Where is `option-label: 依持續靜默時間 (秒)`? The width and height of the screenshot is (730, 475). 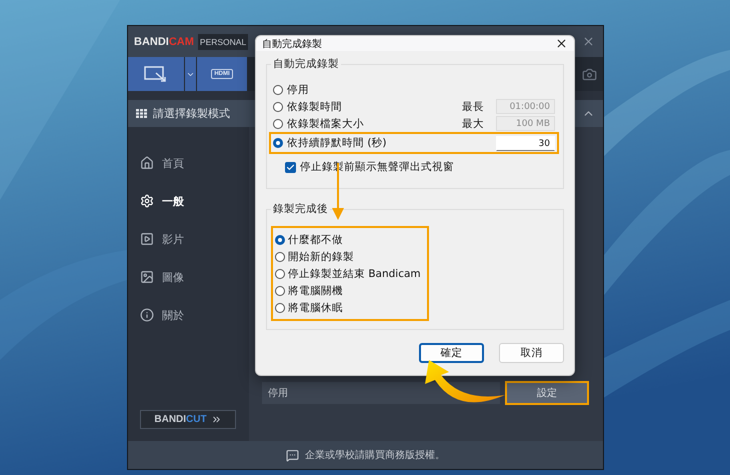
option-label: 依持續靜默時間 (秒) is located at coordinates (337, 143).